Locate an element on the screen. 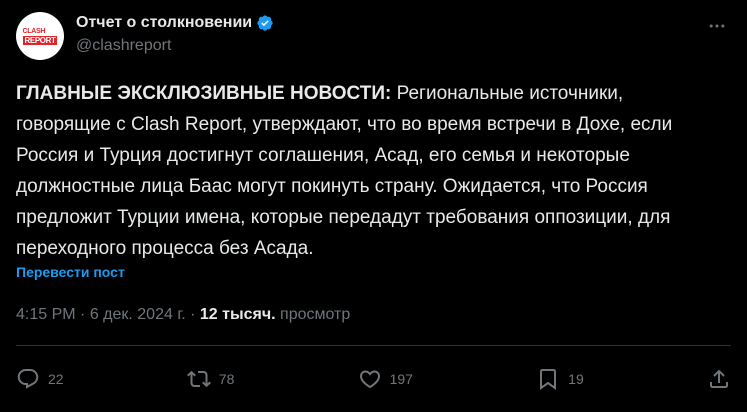  logo-text-top: CLASH is located at coordinates (34, 31).